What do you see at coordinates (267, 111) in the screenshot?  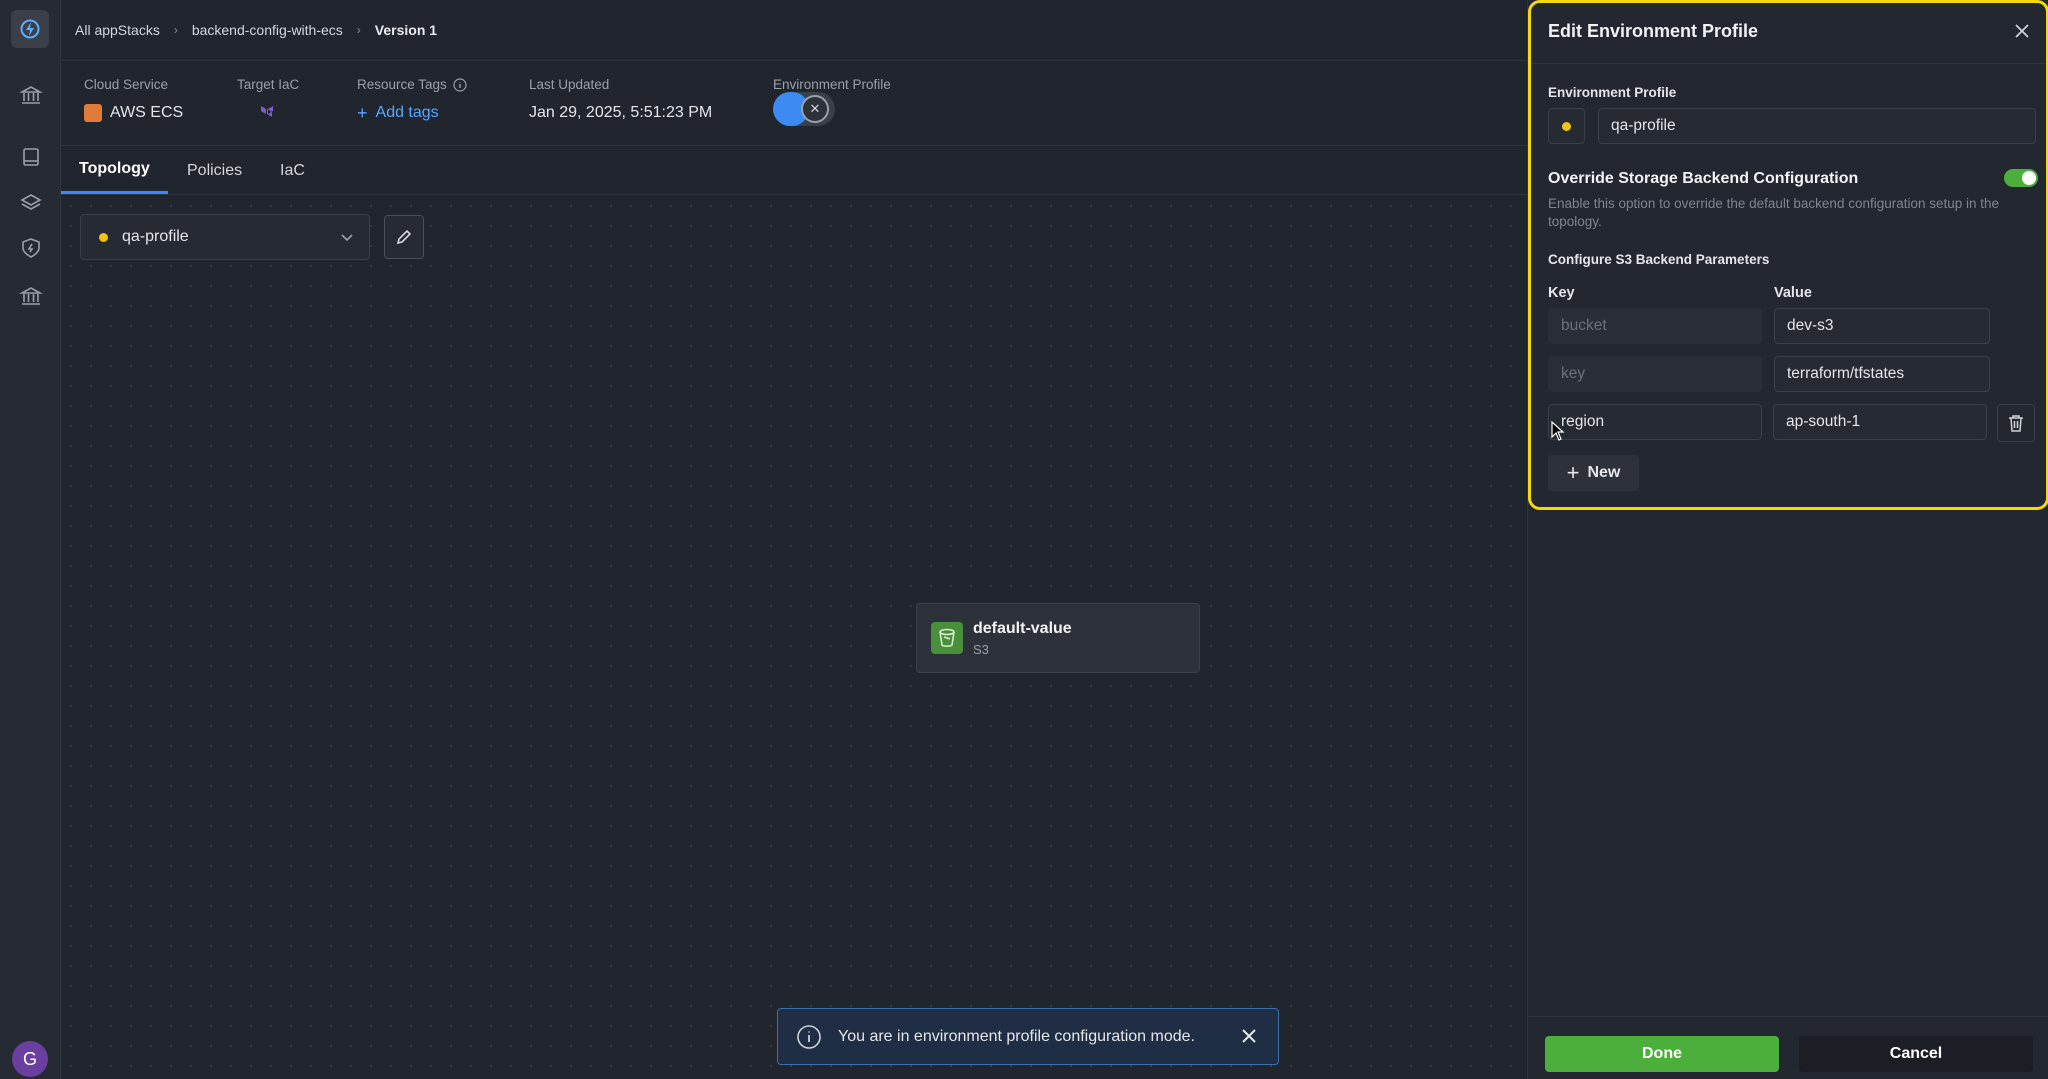 I see `terraform-icon` at bounding box center [267, 111].